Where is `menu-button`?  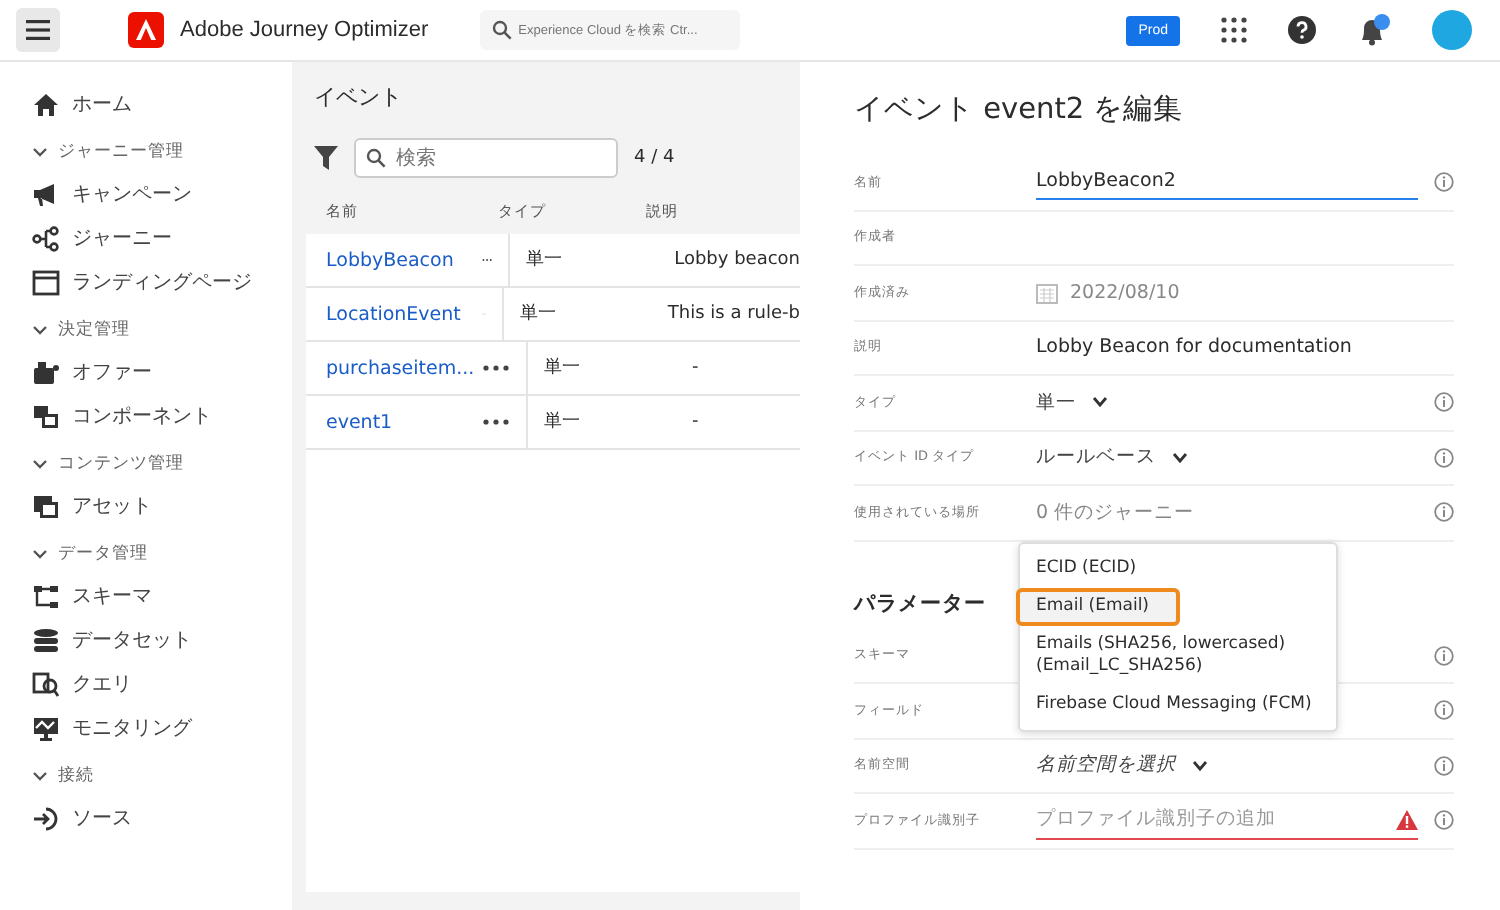 menu-button is located at coordinates (38, 30).